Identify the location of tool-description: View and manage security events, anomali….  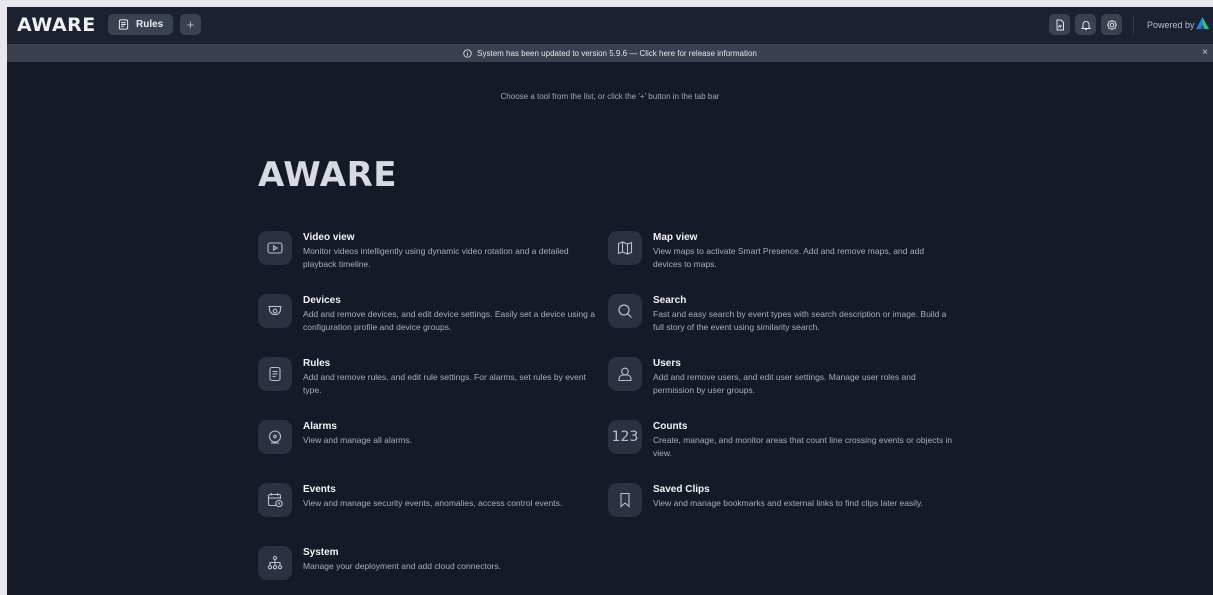
(433, 503).